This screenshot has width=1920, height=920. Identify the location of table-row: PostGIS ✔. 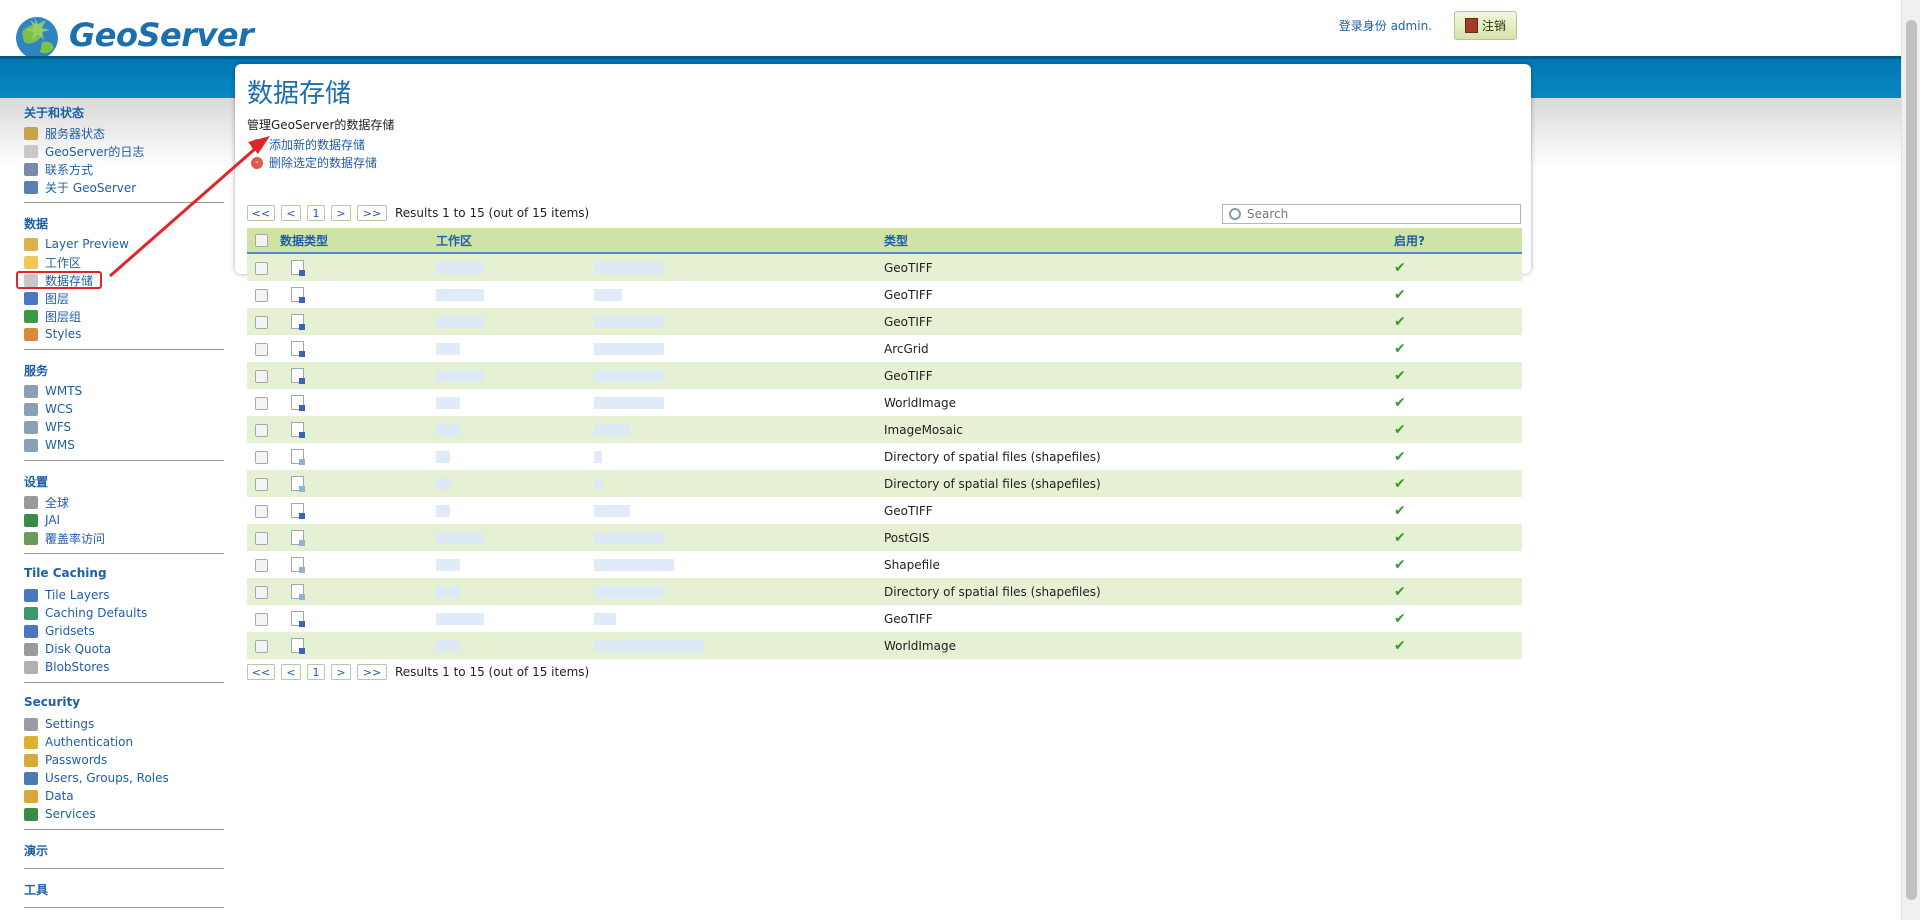
(884, 537).